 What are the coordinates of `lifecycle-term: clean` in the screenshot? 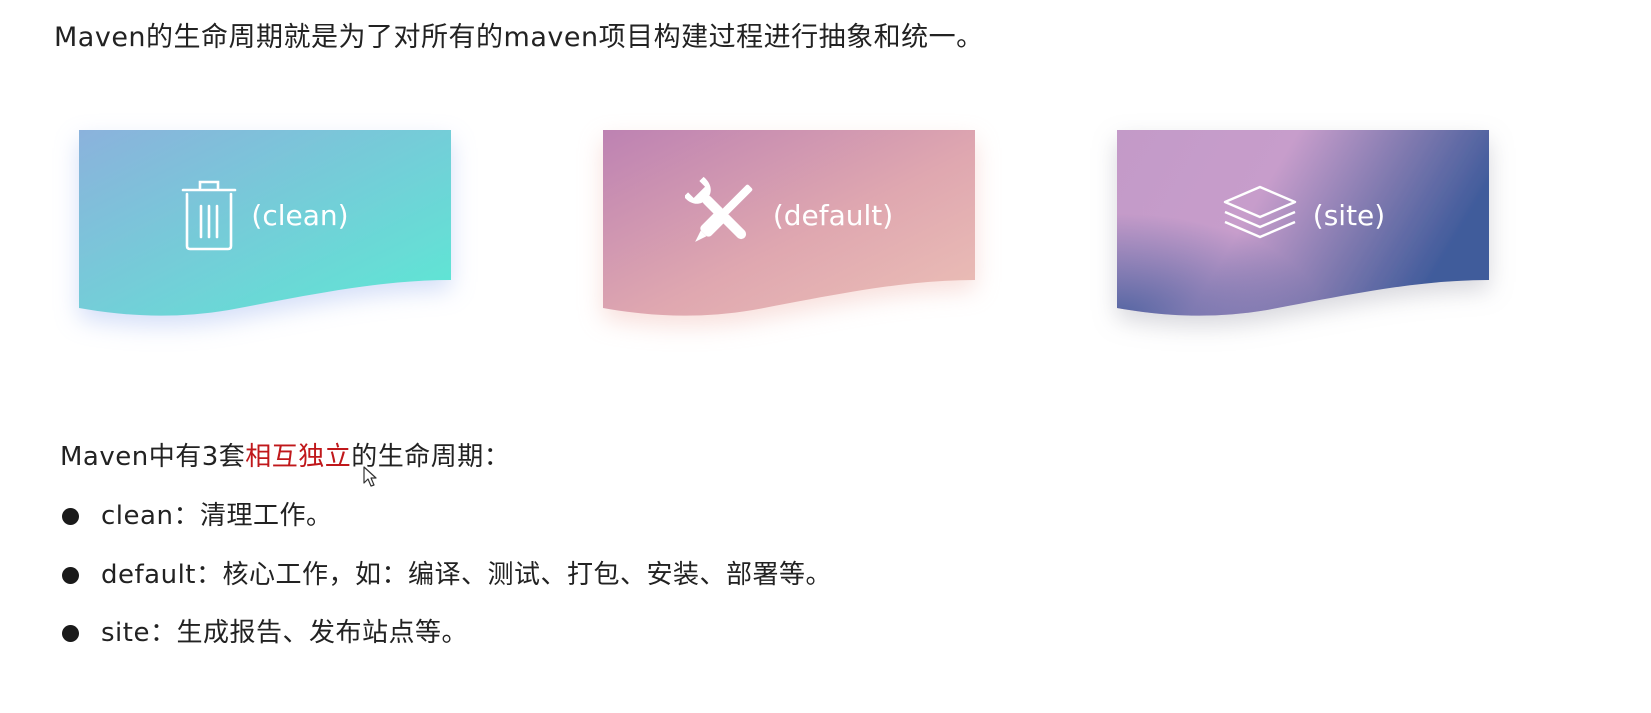 It's located at (137, 516).